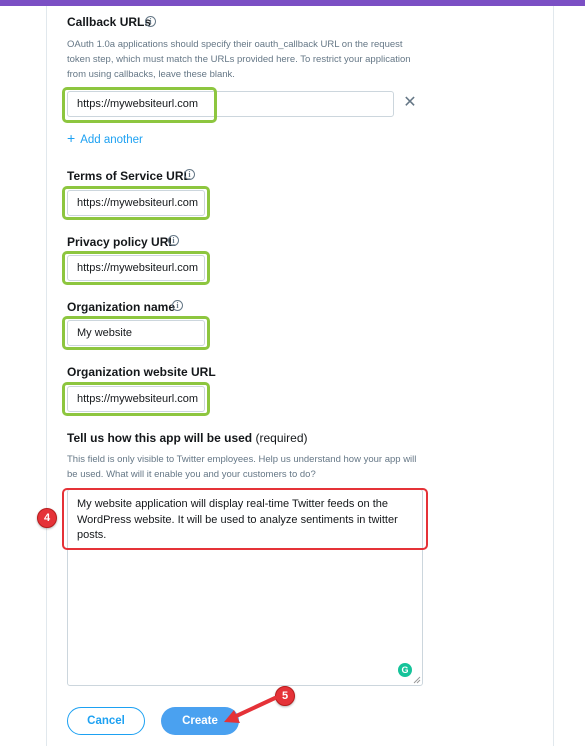 The height and width of the screenshot is (746, 585). I want to click on panel-left-border, so click(46, 376).